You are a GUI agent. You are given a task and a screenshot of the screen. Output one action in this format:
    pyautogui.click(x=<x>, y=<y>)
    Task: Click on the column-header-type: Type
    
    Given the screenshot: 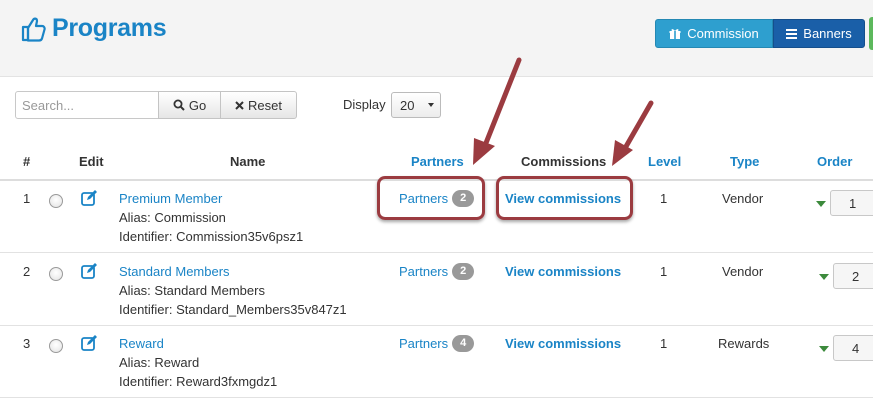 What is the action you would take?
    pyautogui.click(x=744, y=161)
    